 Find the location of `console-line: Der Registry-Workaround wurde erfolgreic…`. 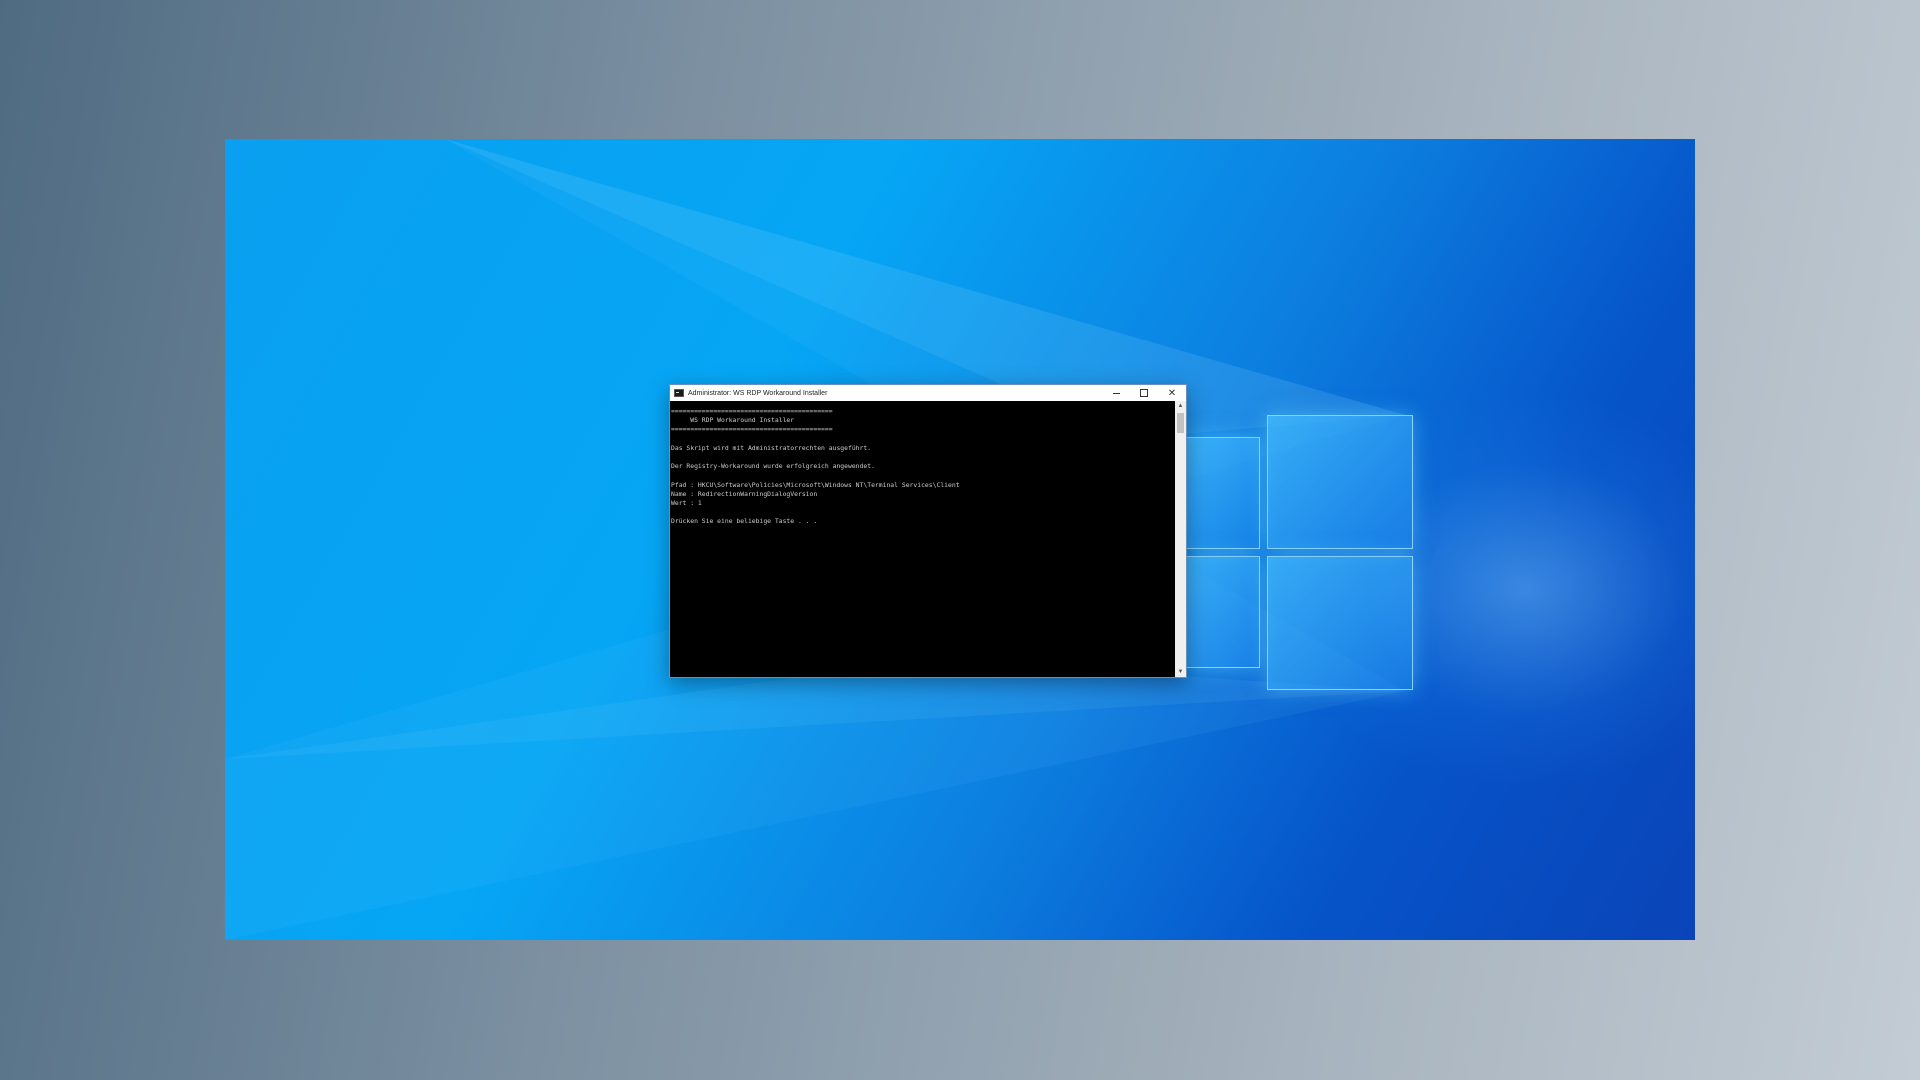

console-line: Der Registry-Workaround wurde erfolgreic… is located at coordinates (773, 466).